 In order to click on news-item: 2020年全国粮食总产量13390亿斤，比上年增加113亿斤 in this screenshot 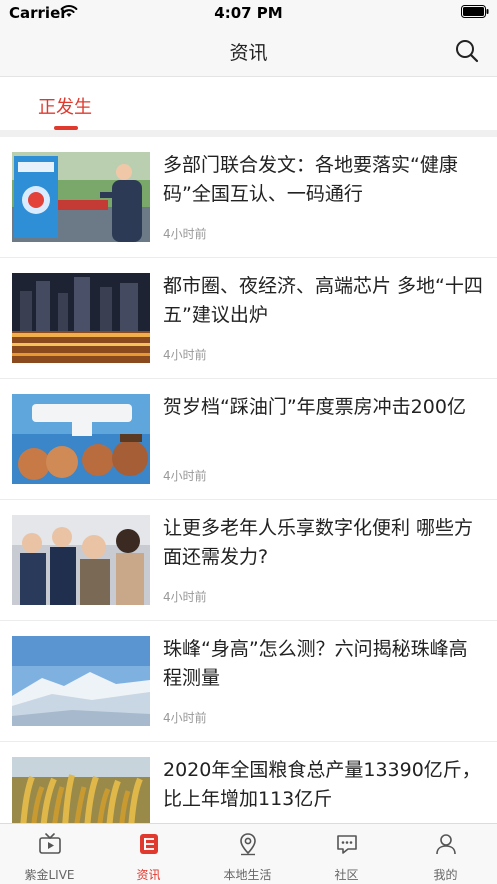, I will do `click(248, 782)`.